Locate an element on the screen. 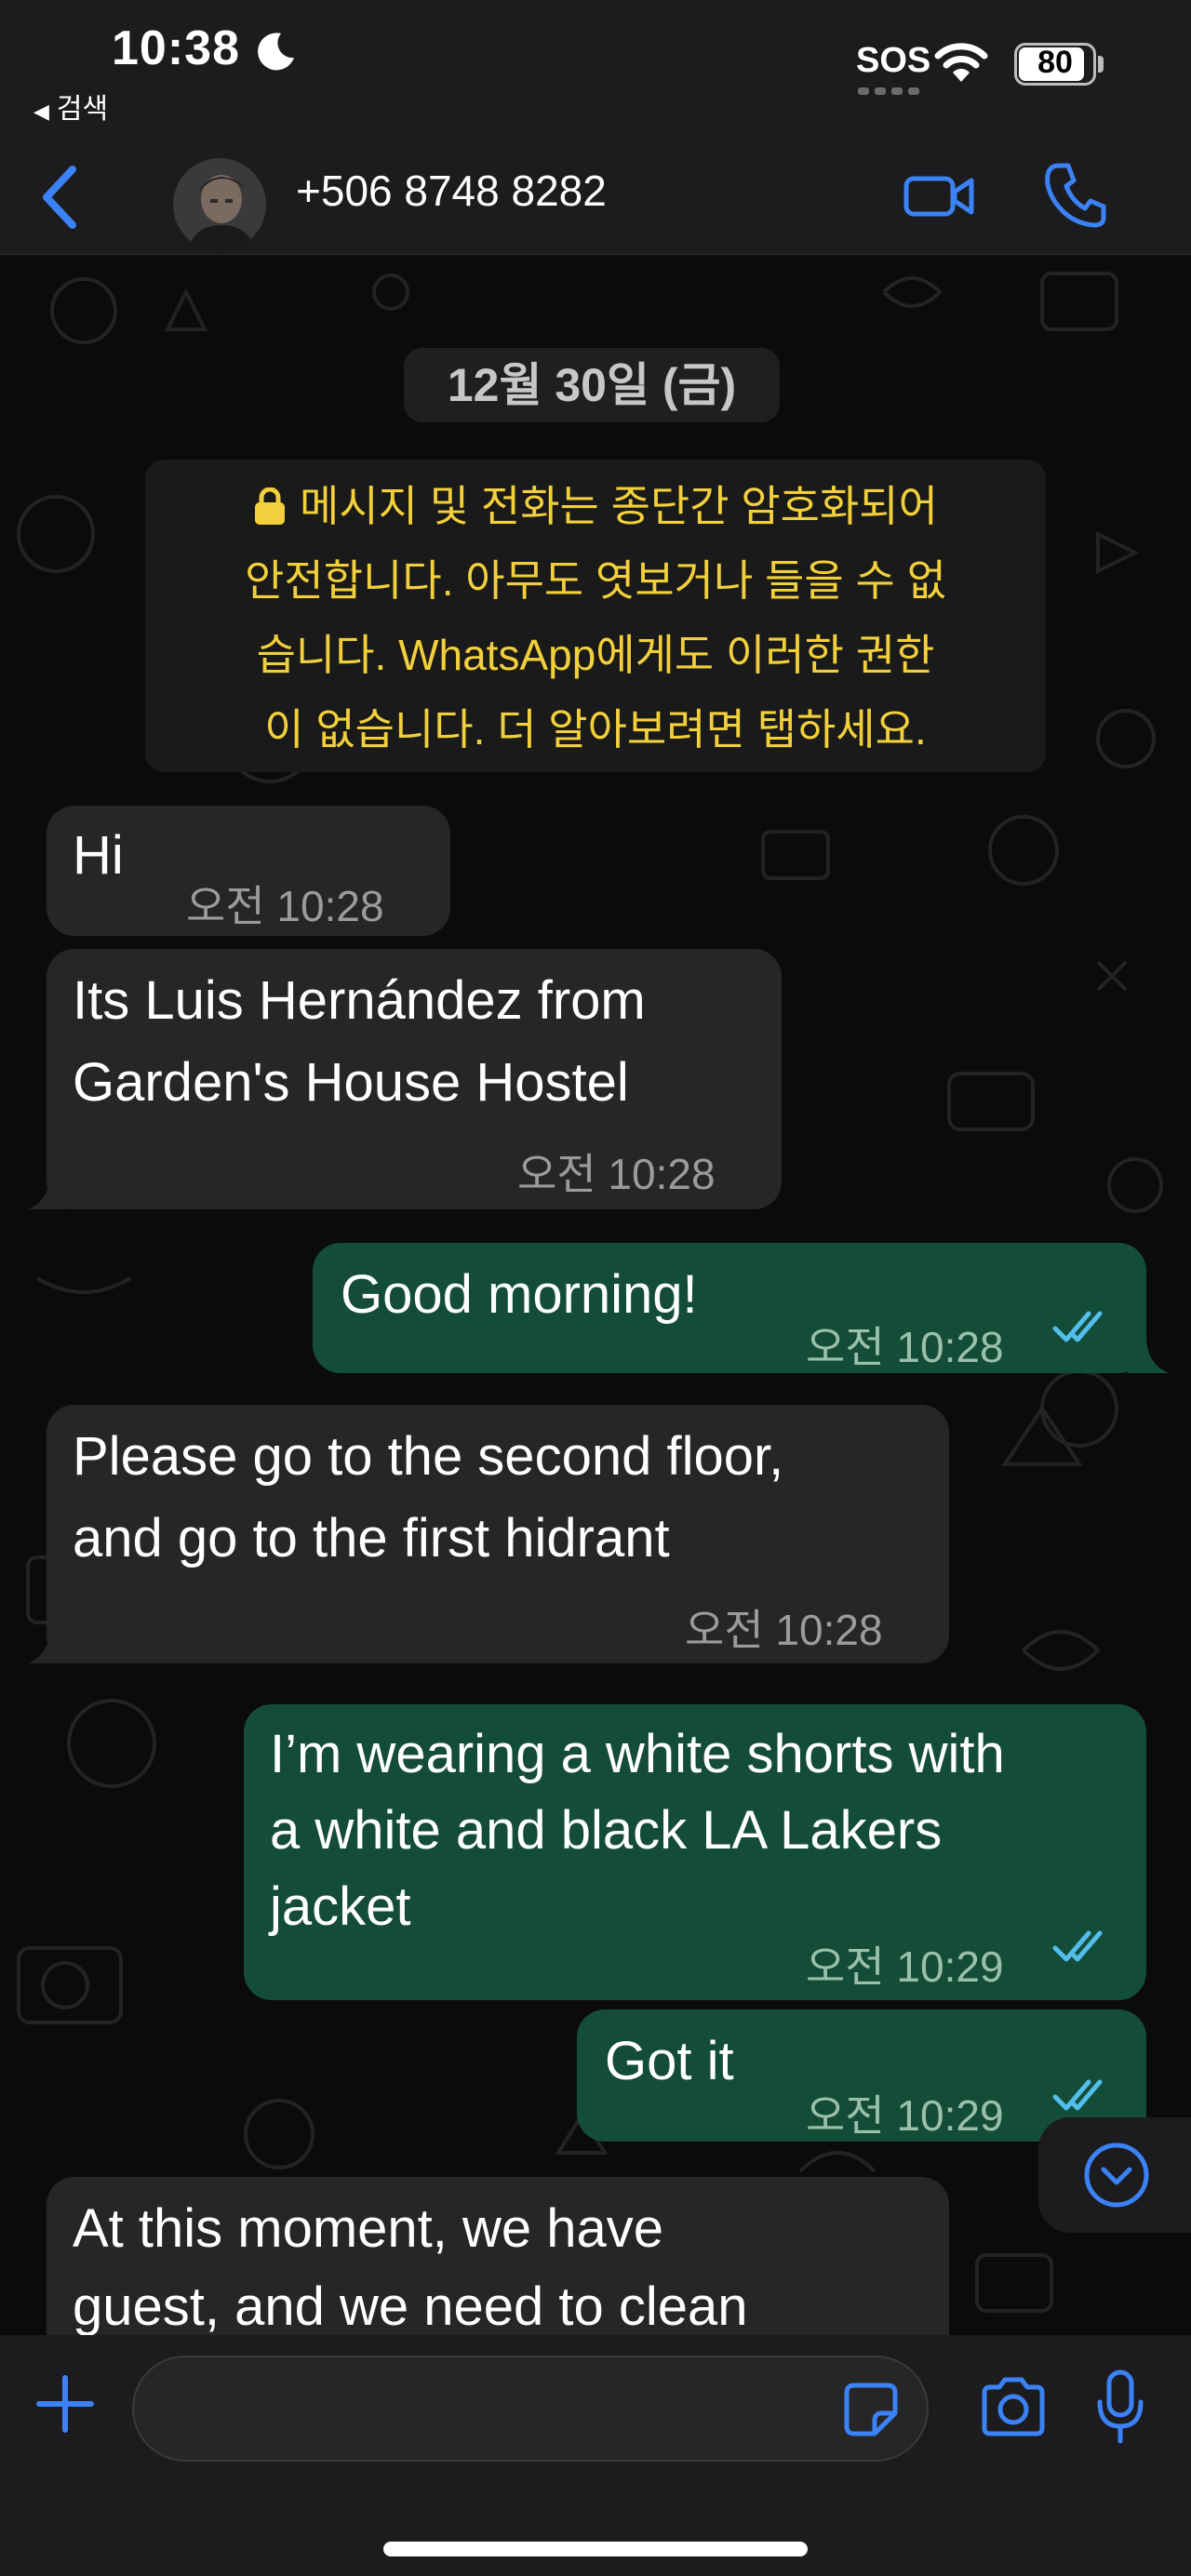 Image resolution: width=1191 pixels, height=2576 pixels. battery-icon: 80 is located at coordinates (1059, 64).